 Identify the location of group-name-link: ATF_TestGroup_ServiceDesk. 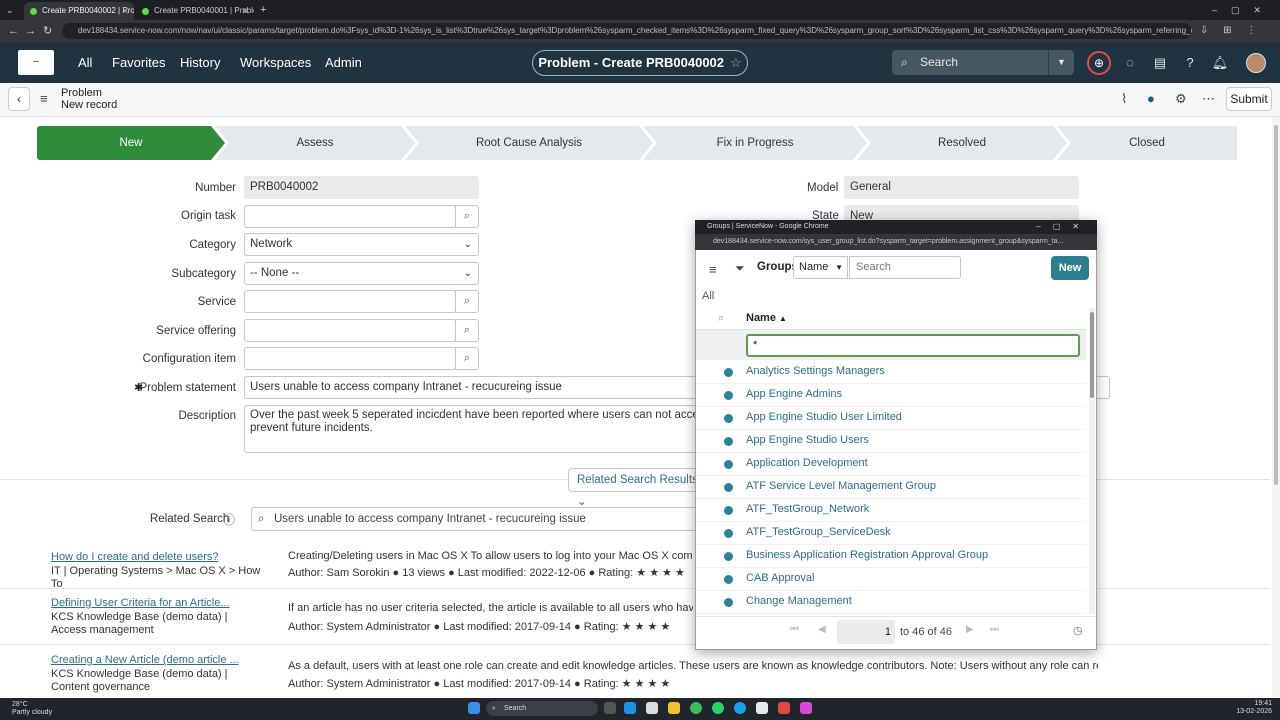
(818, 532).